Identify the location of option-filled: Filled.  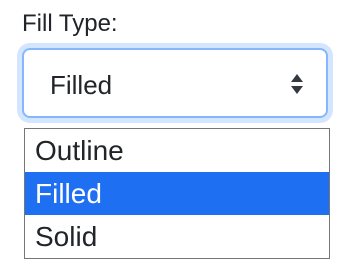
(177, 193).